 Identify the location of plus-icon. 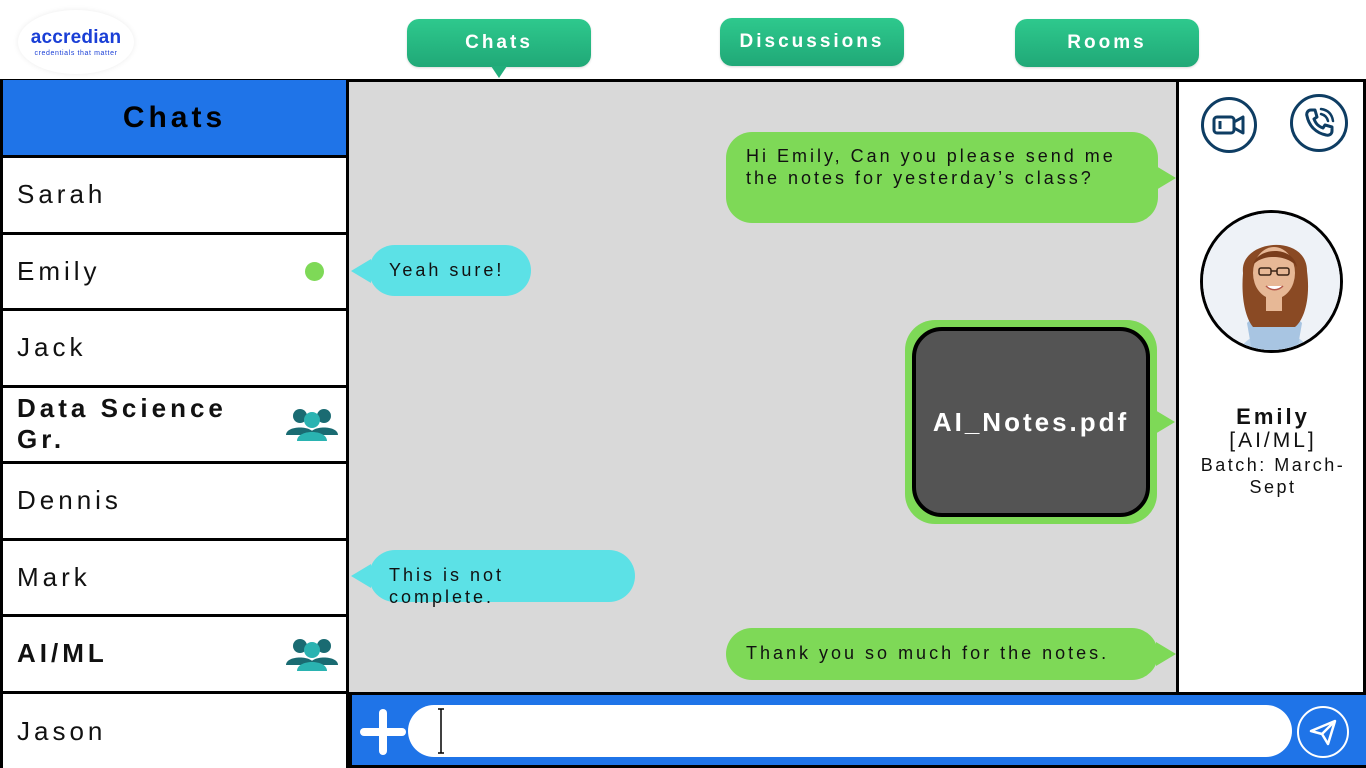
(383, 732).